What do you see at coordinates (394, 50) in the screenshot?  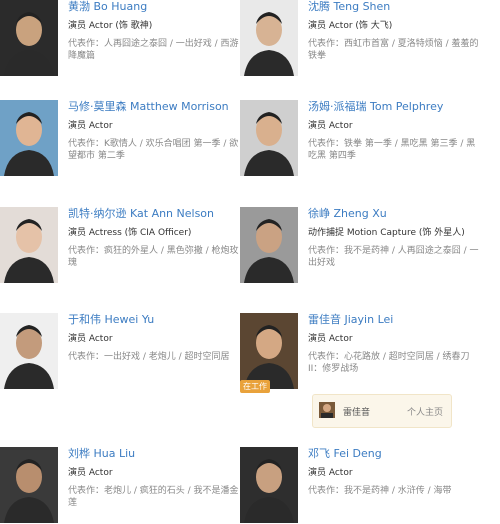 I see `representative-works: 代表作：西虹市首富 / 夏洛特烦恼 / 羞羞的铁拳` at bounding box center [394, 50].